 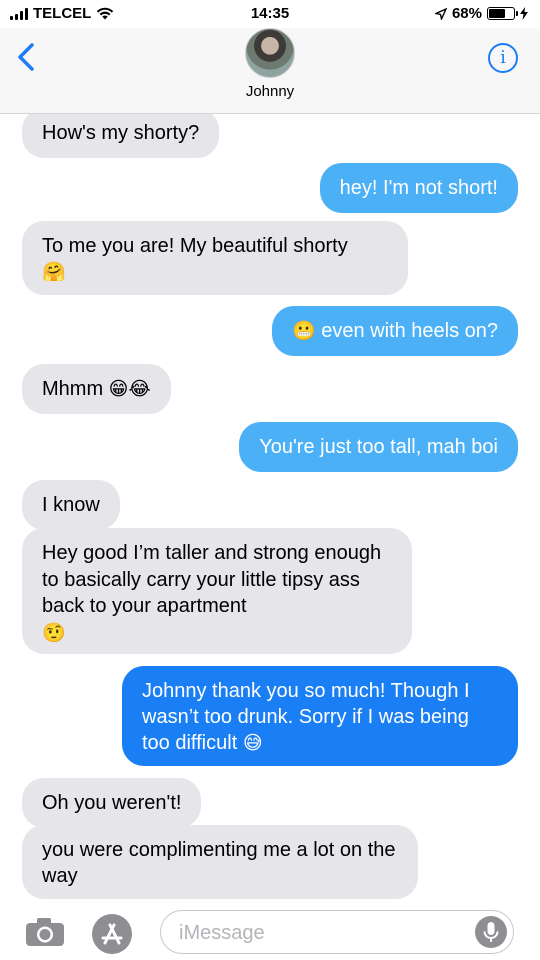 What do you see at coordinates (54, 272) in the screenshot?
I see `hug-emoji: 🤗` at bounding box center [54, 272].